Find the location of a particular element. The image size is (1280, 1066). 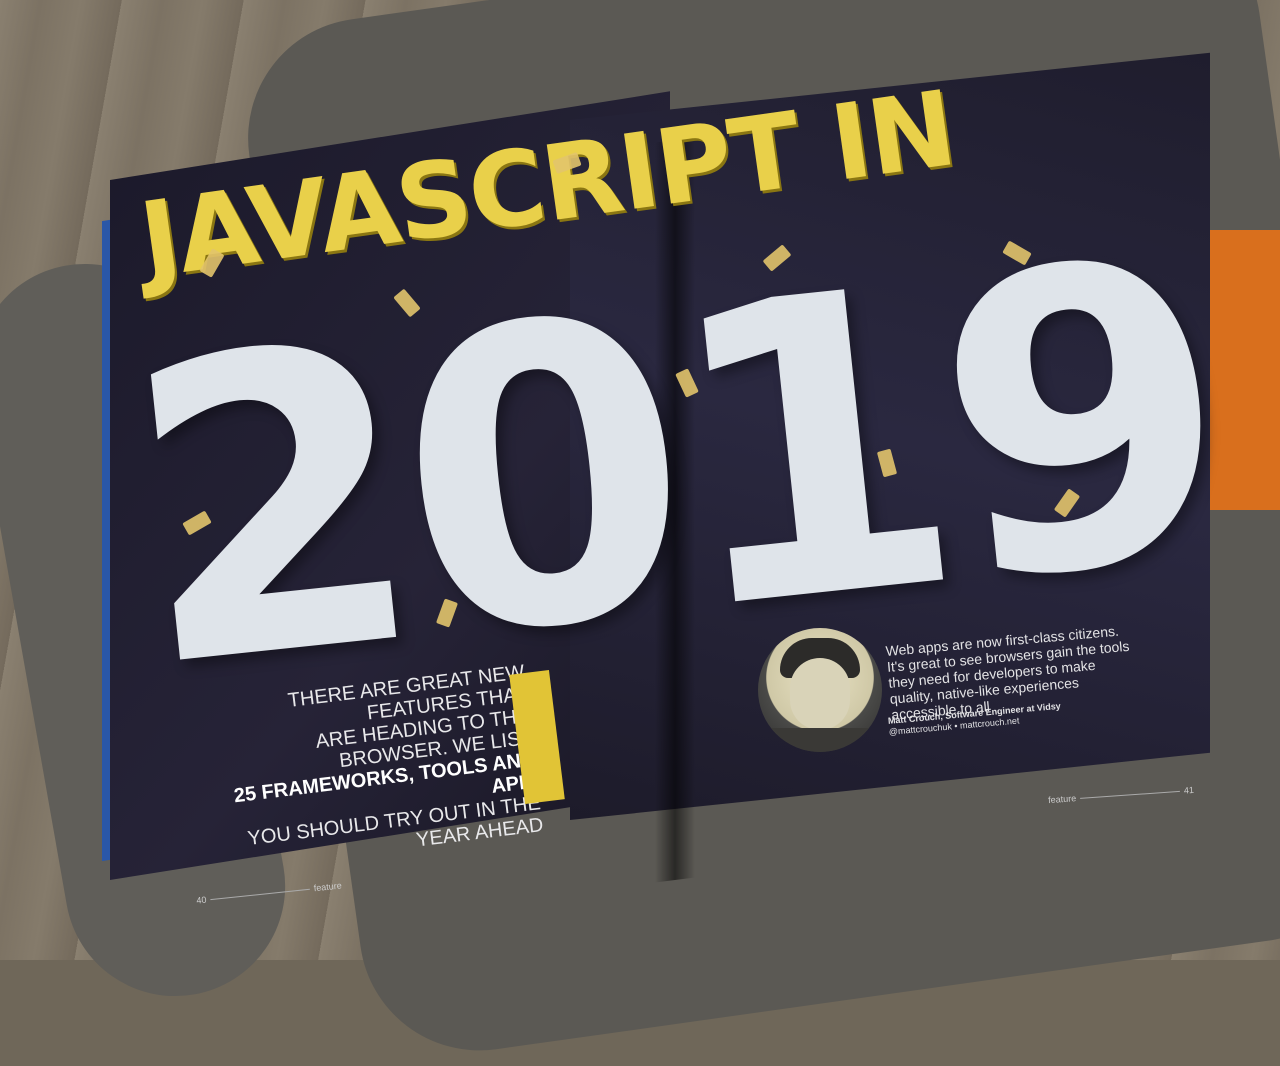

section-label-right: feature is located at coordinates (1062, 799).